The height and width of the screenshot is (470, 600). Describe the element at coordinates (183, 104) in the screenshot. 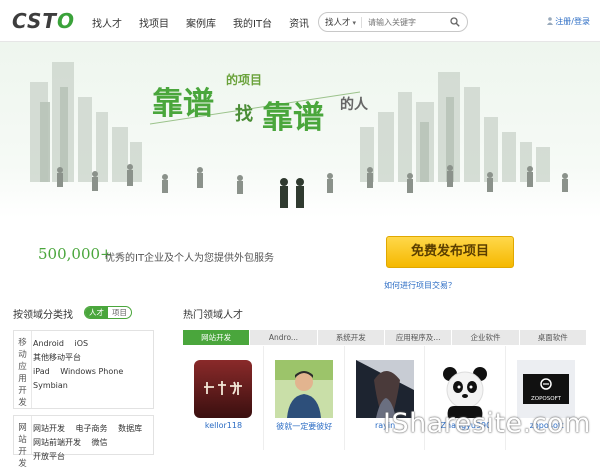

I see `slogan-reliable-1: 靠谱` at that location.